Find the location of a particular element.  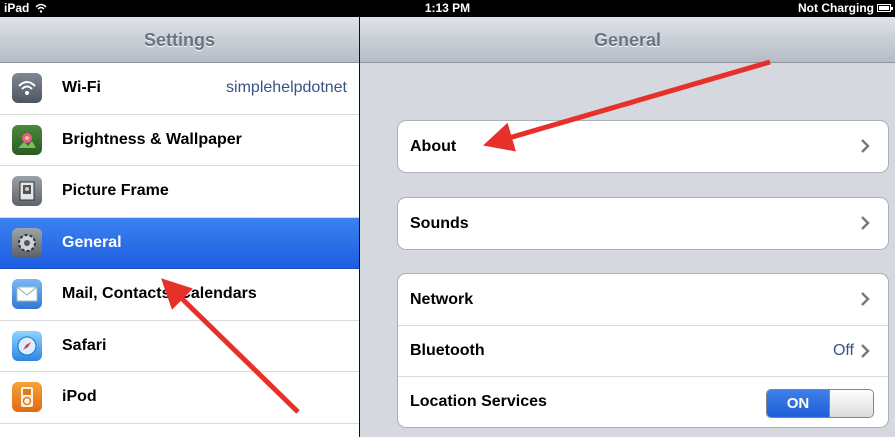

sidebar-item-picture-frame: Picture Frame is located at coordinates (179, 192).